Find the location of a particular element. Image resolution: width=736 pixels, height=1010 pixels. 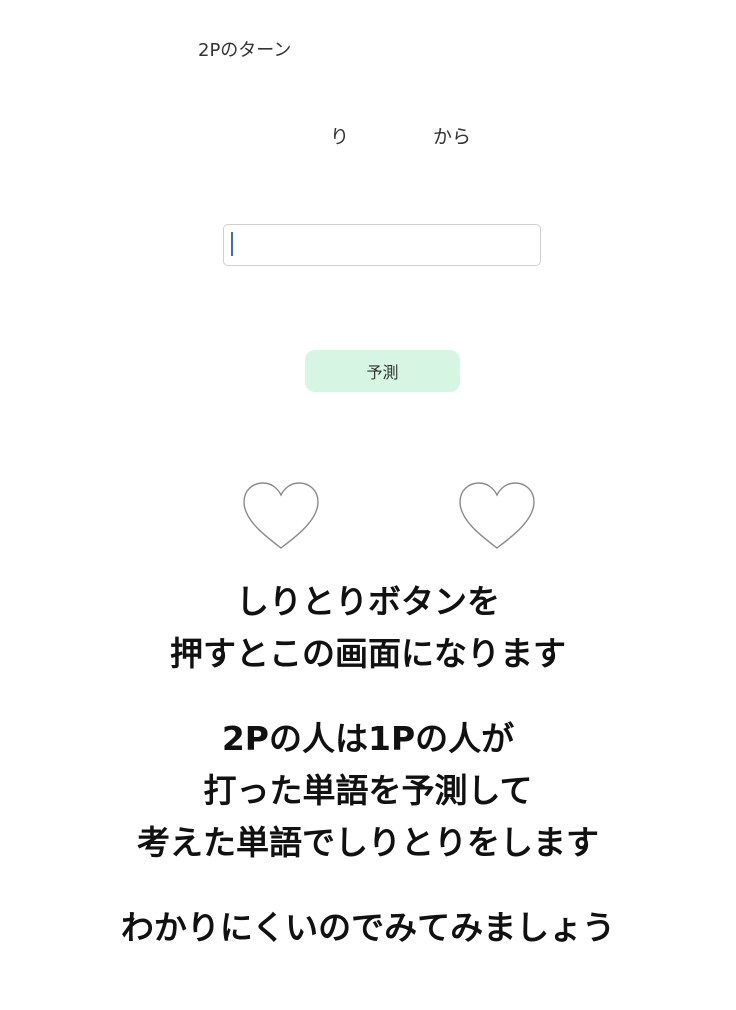

caption-line: 押すとこの画面になります is located at coordinates (368, 653).